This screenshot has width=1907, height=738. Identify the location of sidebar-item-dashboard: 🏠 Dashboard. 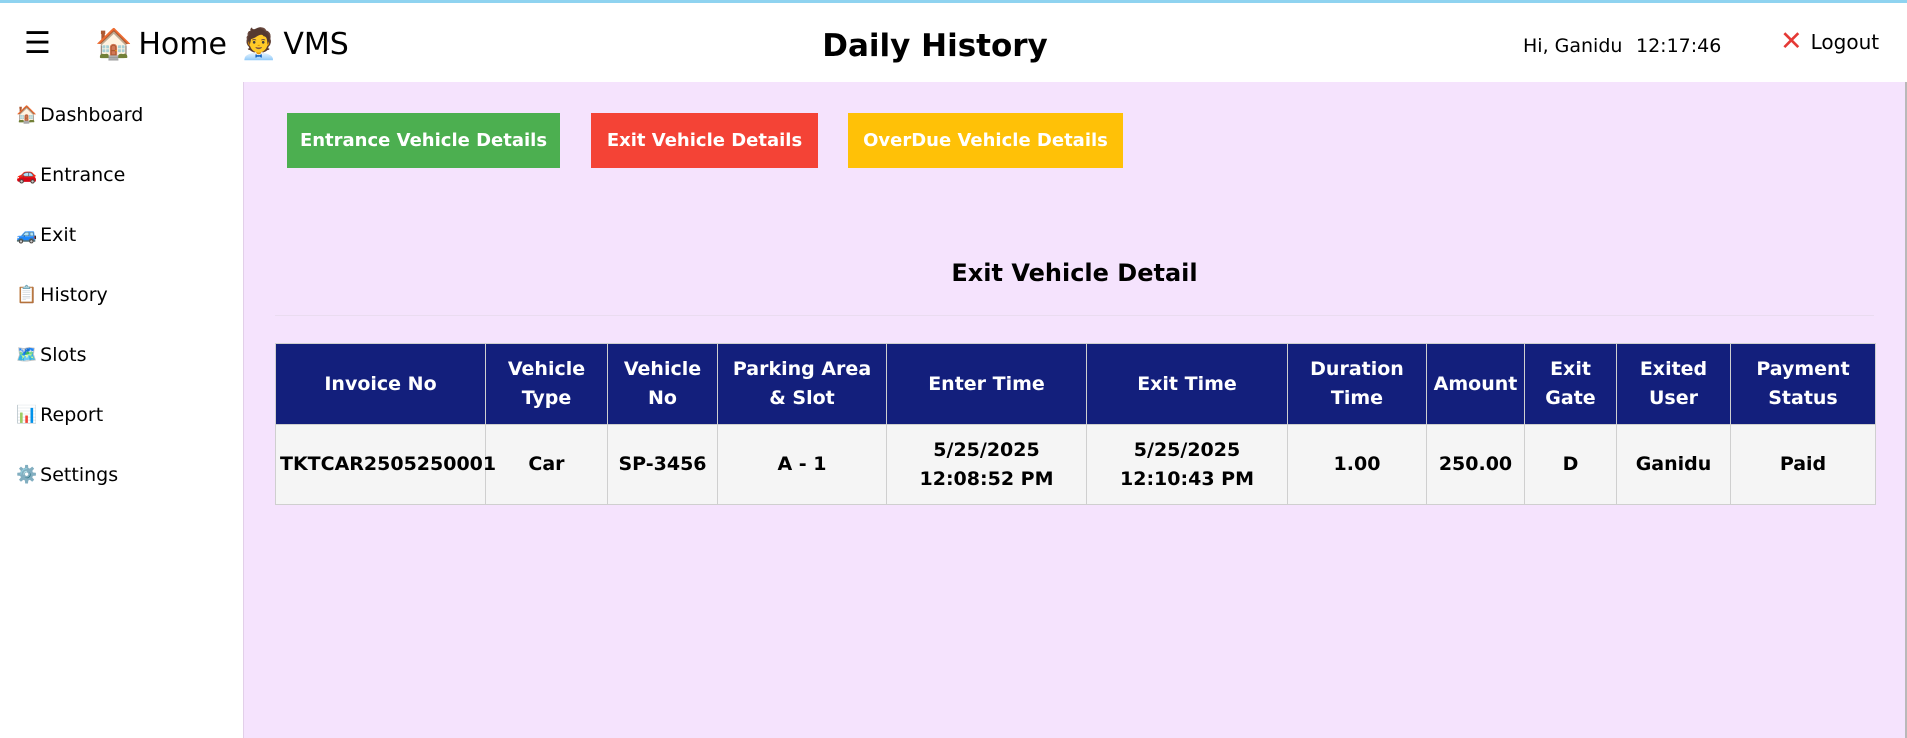
(79, 115).